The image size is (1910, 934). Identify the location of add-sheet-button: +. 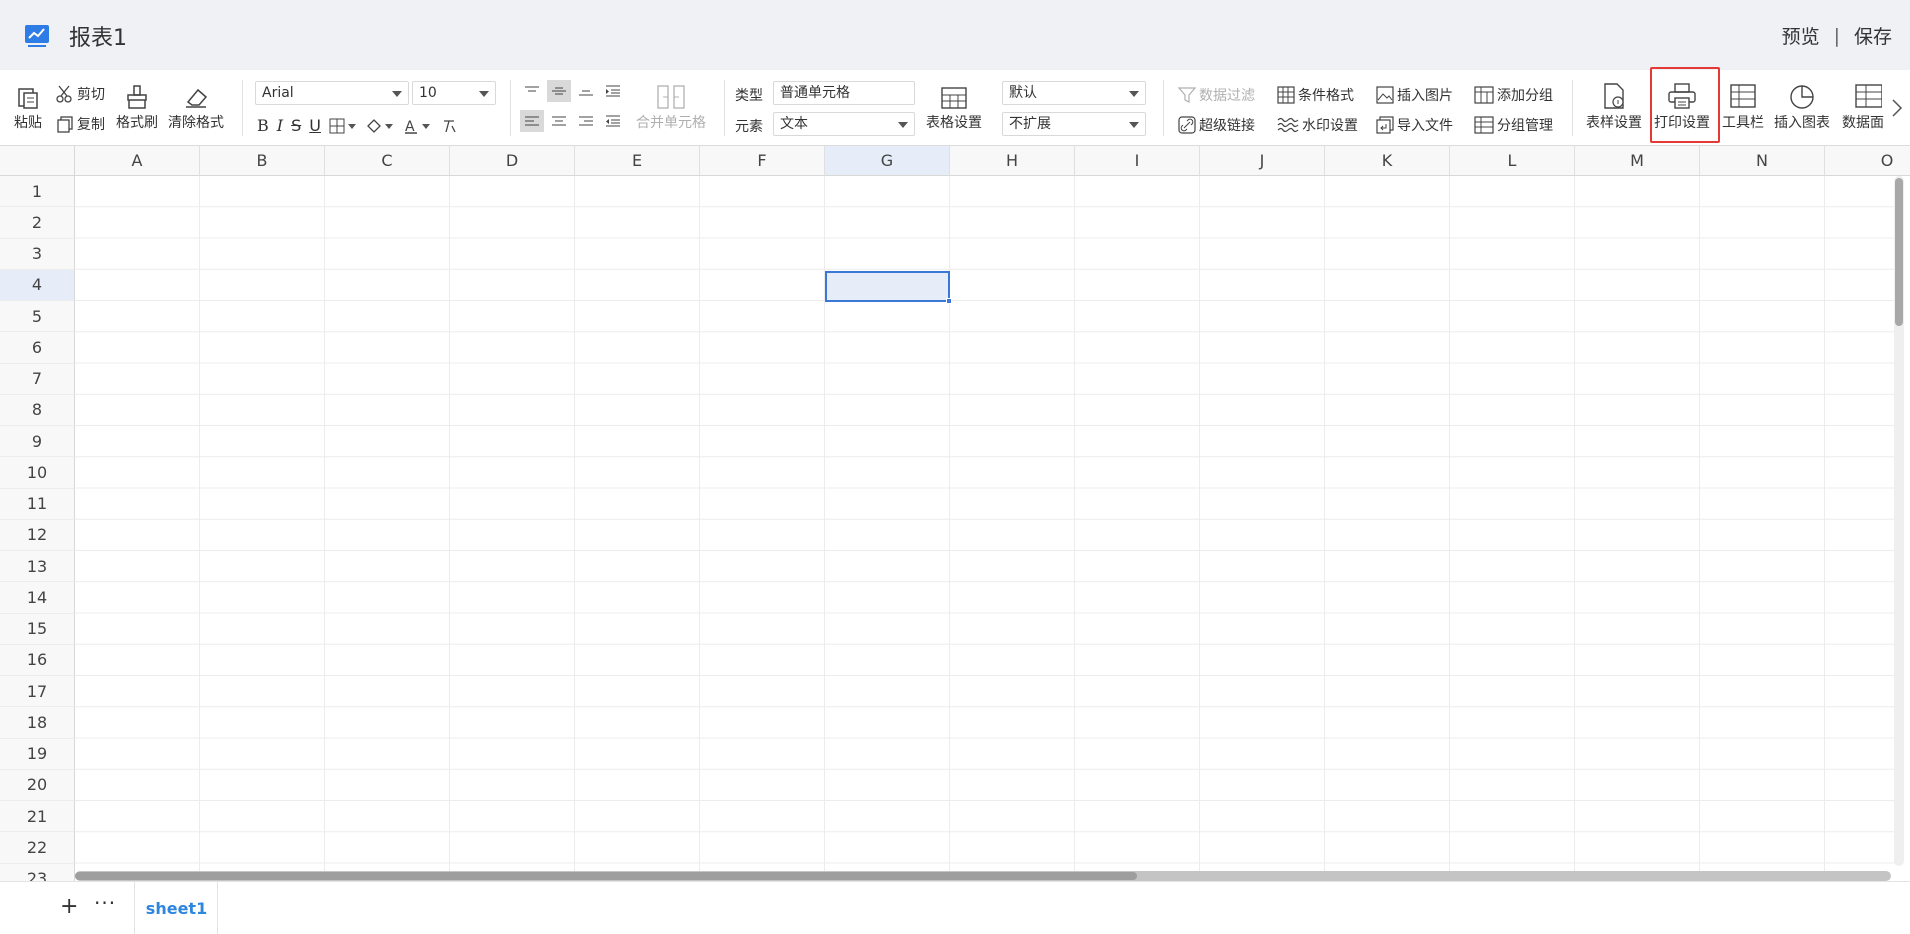
(69, 906).